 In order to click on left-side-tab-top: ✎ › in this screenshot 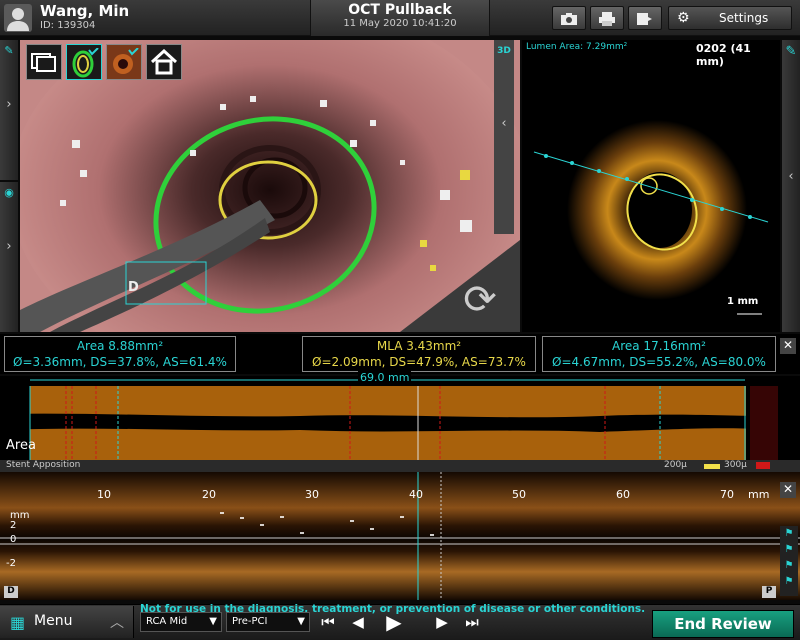, I will do `click(9, 110)`.